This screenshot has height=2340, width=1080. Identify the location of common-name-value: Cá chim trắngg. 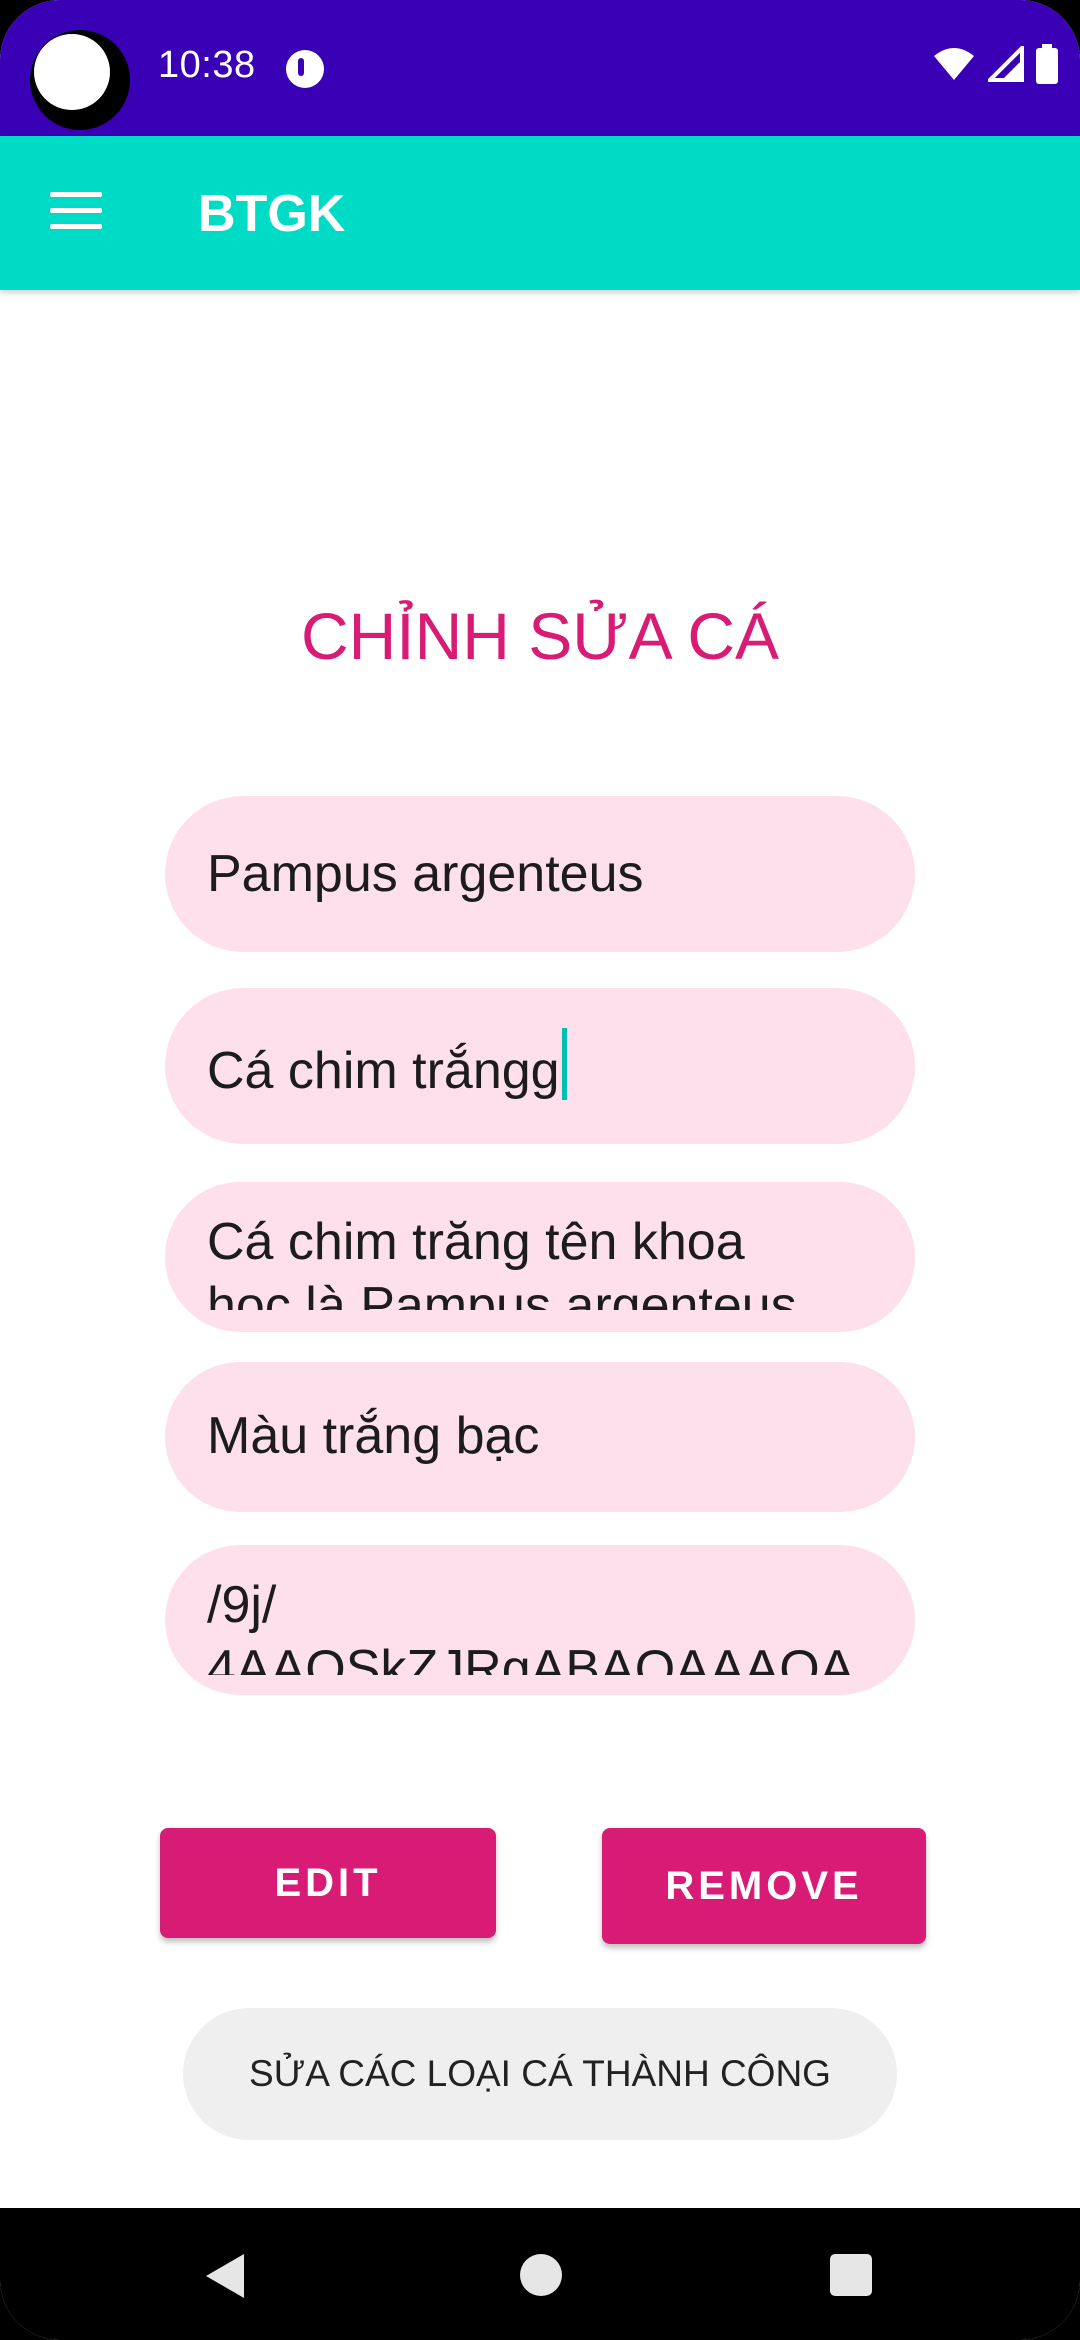
(383, 1071).